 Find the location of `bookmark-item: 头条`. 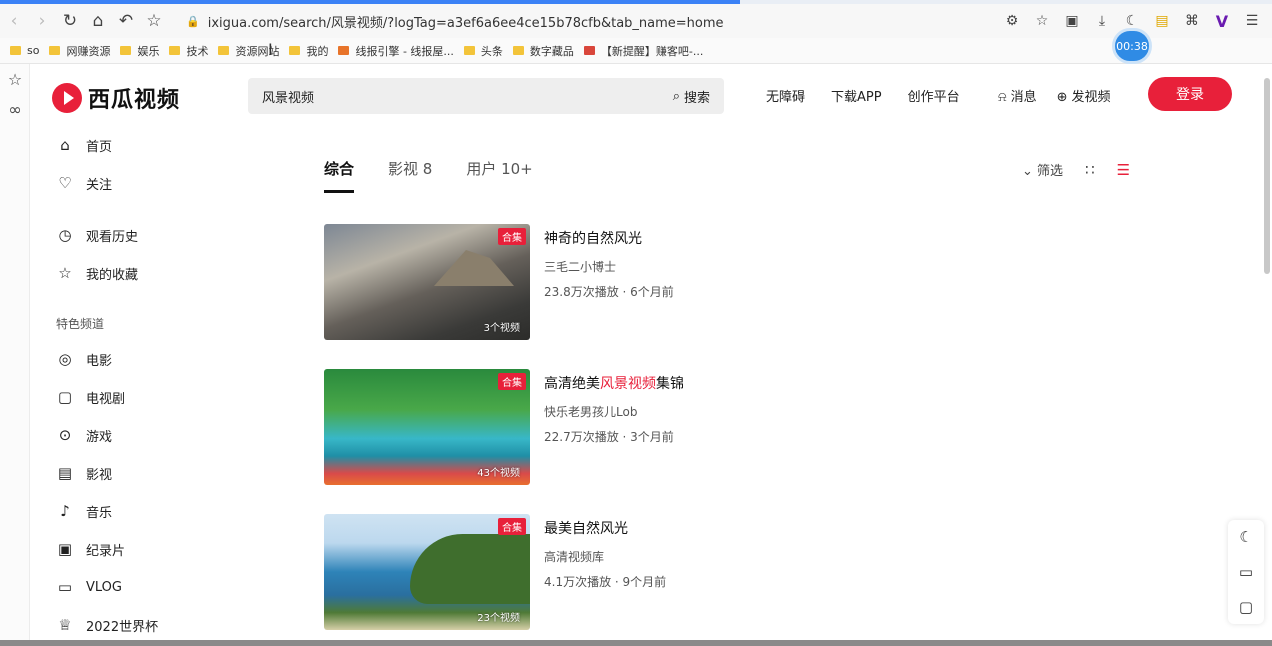

bookmark-item: 头条 is located at coordinates (483, 51).